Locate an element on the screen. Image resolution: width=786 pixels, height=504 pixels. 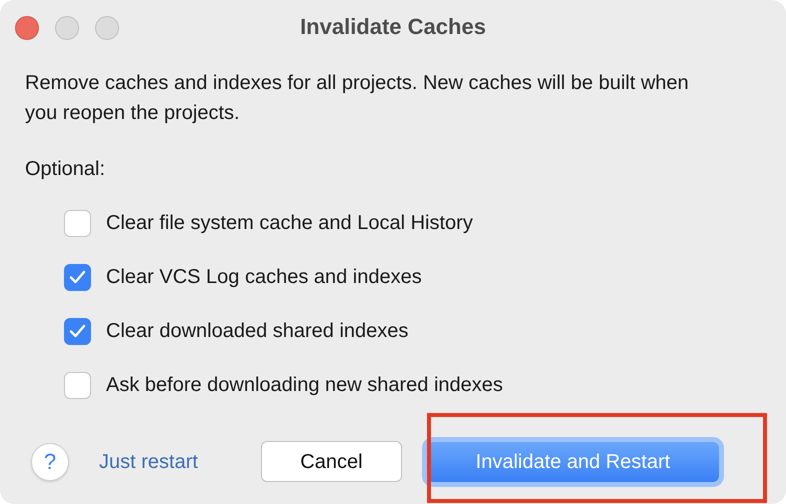
restart-link: Just restart is located at coordinates (148, 461).